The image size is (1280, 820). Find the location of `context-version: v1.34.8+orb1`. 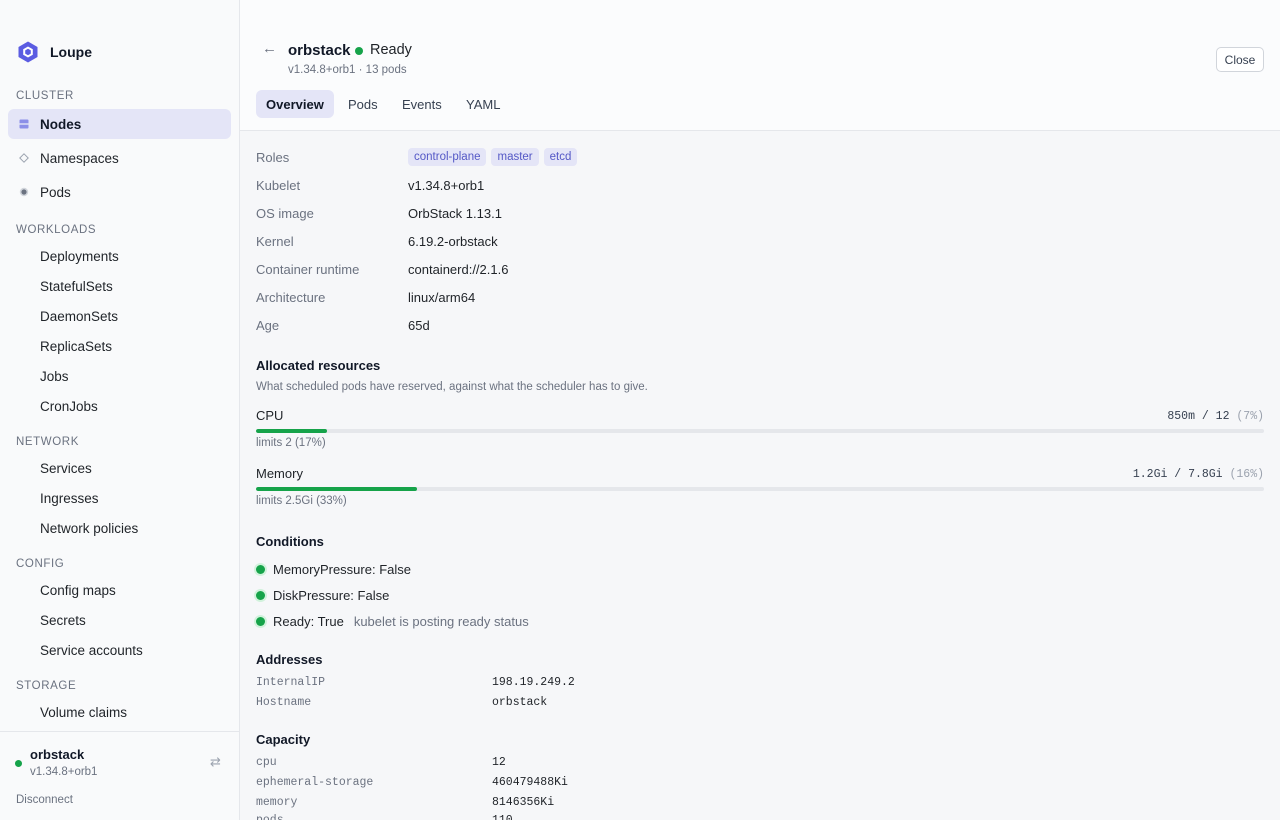

context-version: v1.34.8+orb1 is located at coordinates (64, 772).